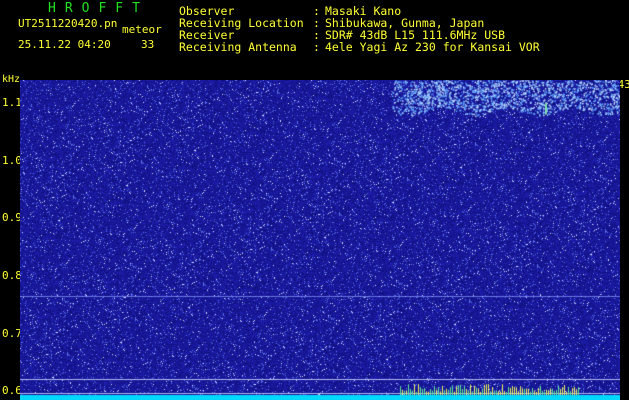  I want to click on y-tick-label: 0.6, so click(12, 391).